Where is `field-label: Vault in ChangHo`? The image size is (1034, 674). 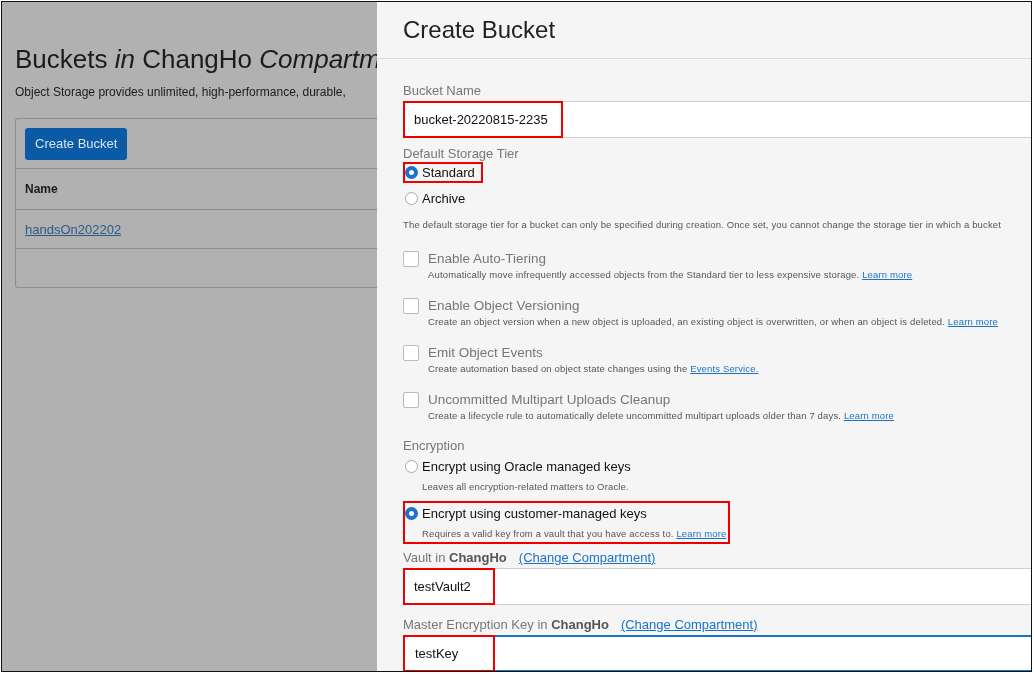
field-label: Vault in ChangHo is located at coordinates (455, 557).